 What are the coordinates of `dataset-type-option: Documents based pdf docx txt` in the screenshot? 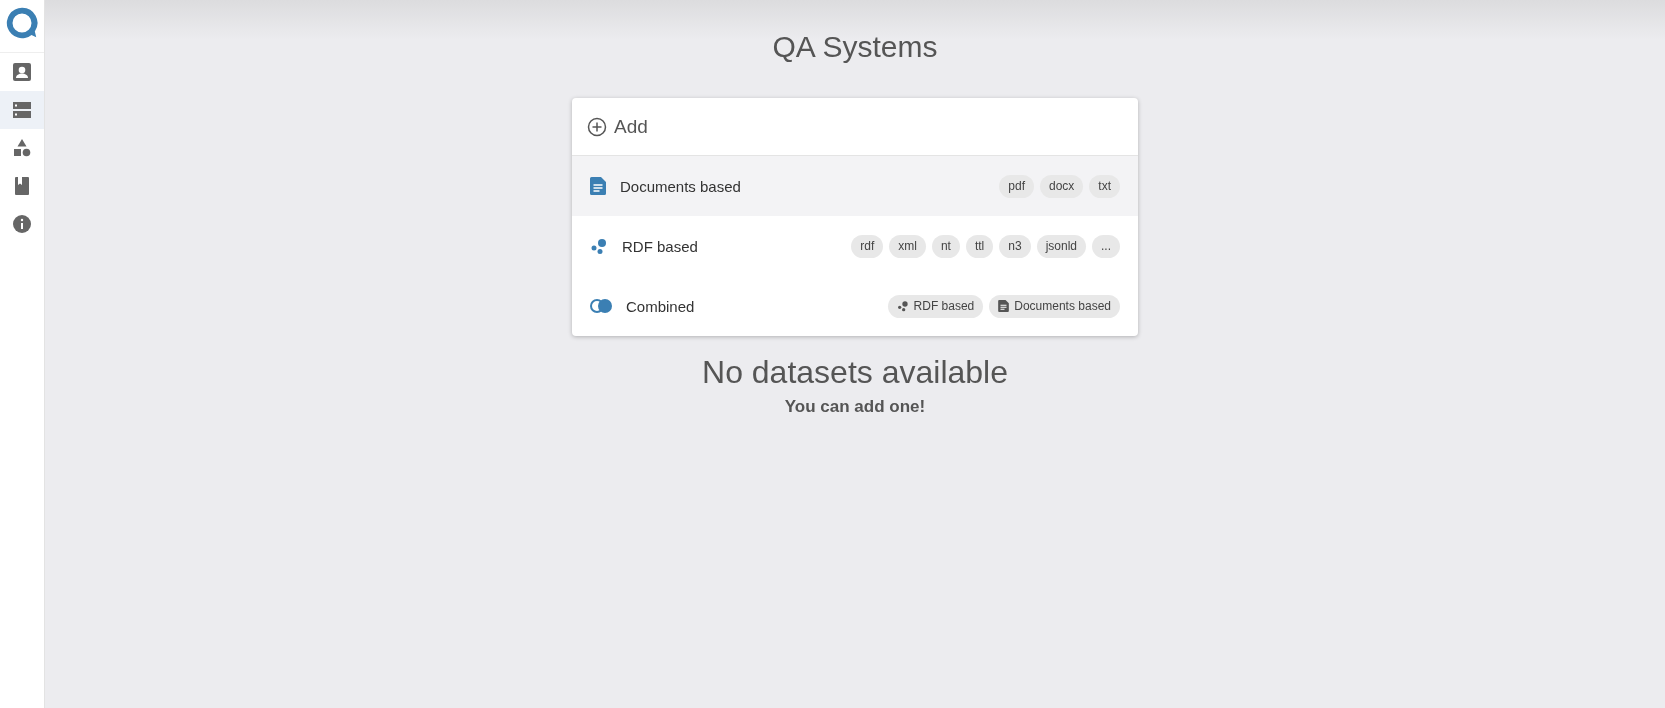 It's located at (855, 186).